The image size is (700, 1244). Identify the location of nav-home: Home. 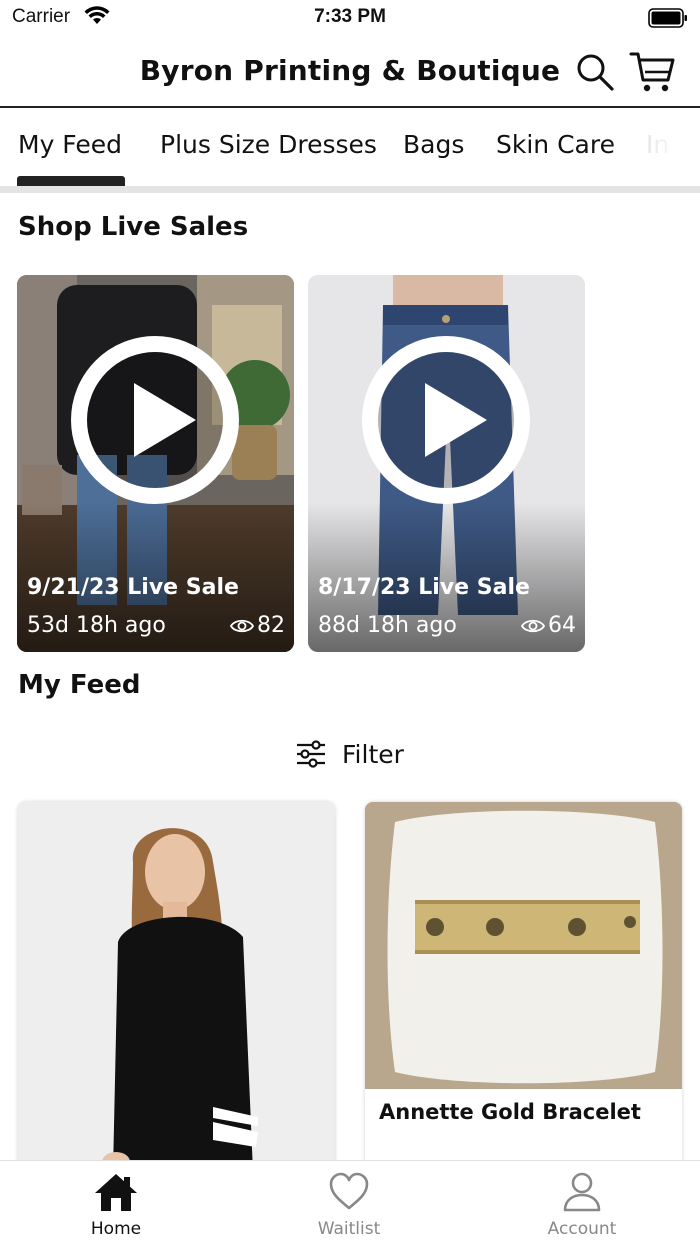
(116, 1205).